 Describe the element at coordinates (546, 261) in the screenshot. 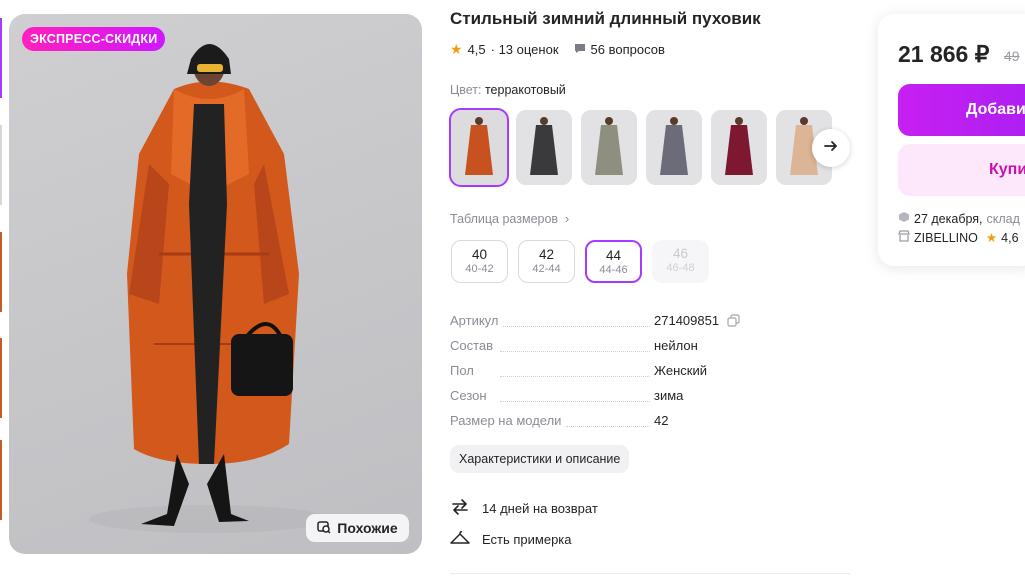

I see `size-option-42: 42 42-44` at that location.